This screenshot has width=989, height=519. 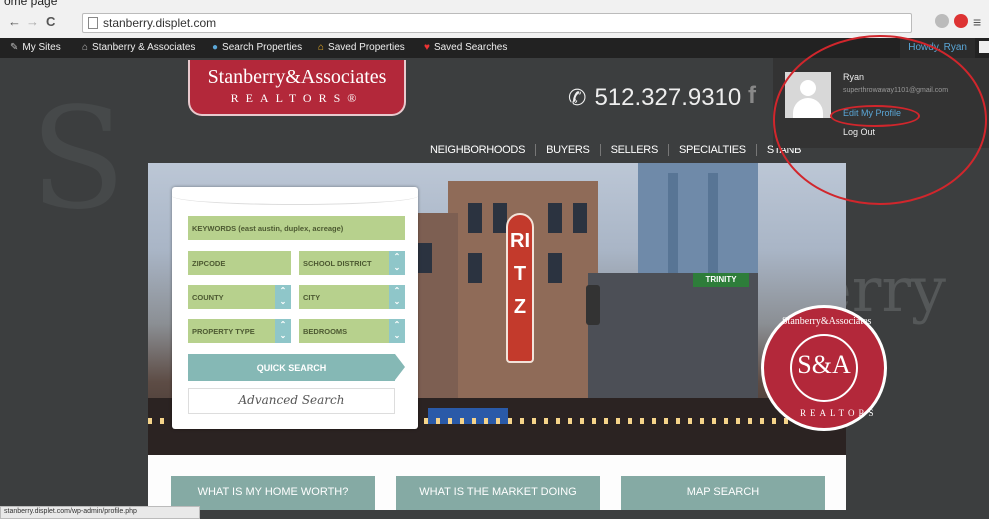 What do you see at coordinates (14, 47) in the screenshot?
I see `wrench-icon: ✎` at bounding box center [14, 47].